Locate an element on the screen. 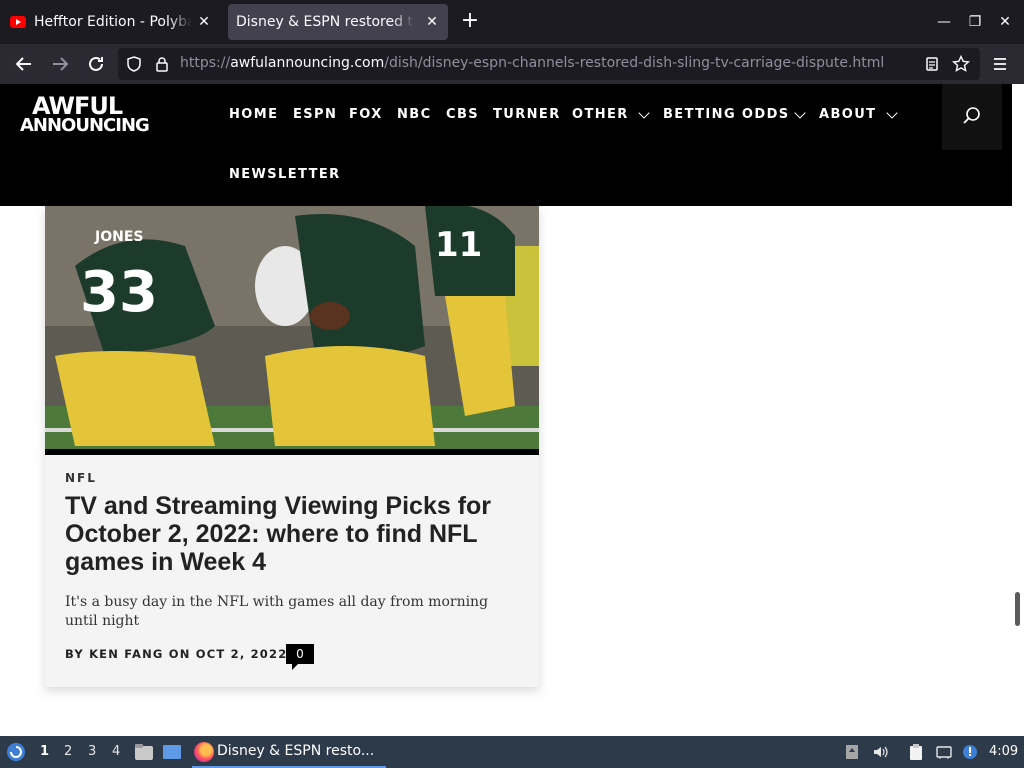 The image size is (1024, 768). site-logo: AWFUL ANNOUNCING is located at coordinates (85, 119).